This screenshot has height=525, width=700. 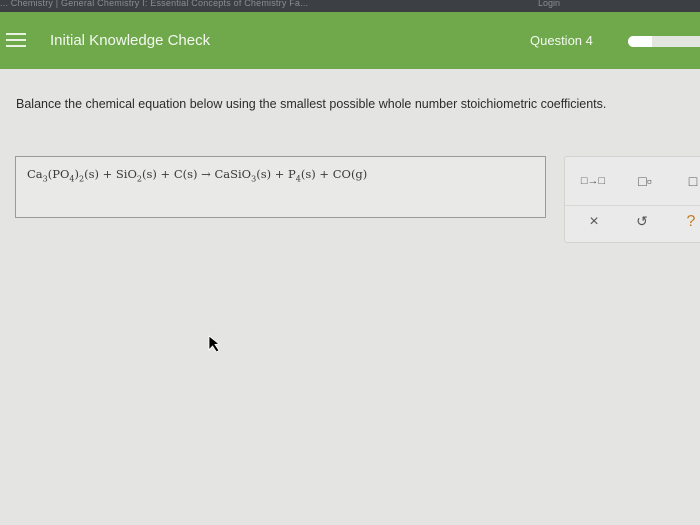 What do you see at coordinates (645, 181) in the screenshot?
I see `subscript-icon: □▫` at bounding box center [645, 181].